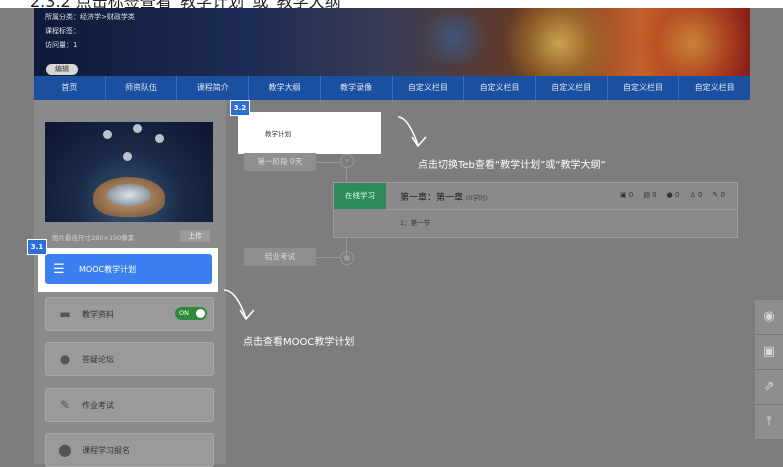 This screenshot has height=467, width=783. What do you see at coordinates (357, 88) in the screenshot?
I see `nav-videos: 教学录像` at bounding box center [357, 88].